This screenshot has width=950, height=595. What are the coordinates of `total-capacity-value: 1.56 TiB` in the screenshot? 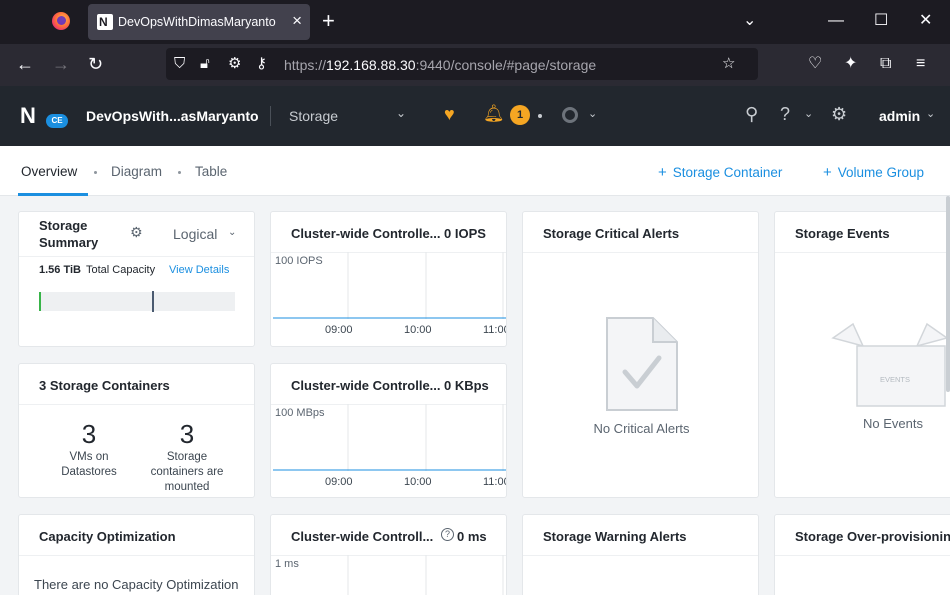 It's located at (60, 270).